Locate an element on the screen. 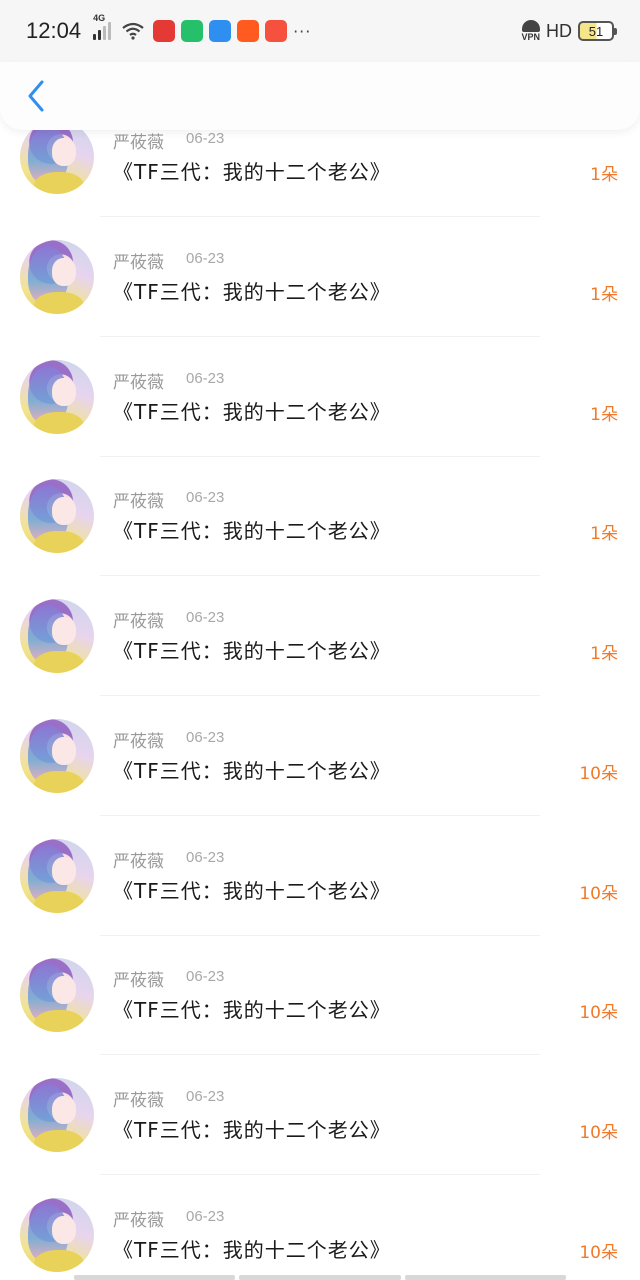  top-navigation-bar is located at coordinates (320, 96).